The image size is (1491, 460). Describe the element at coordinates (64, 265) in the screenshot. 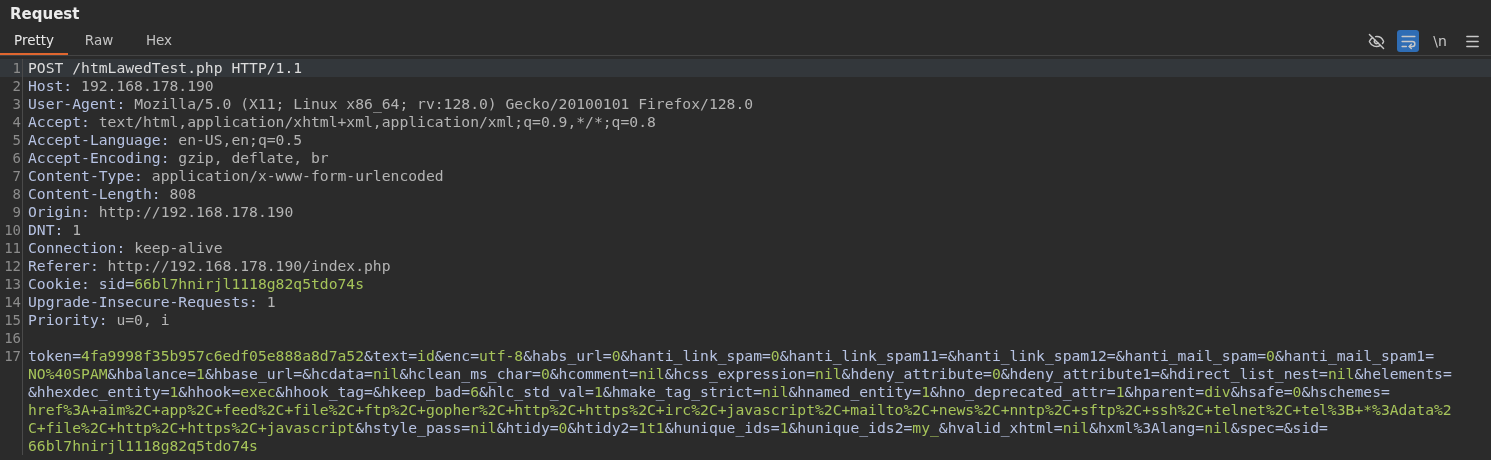

I see `header-name: Referer:` at that location.